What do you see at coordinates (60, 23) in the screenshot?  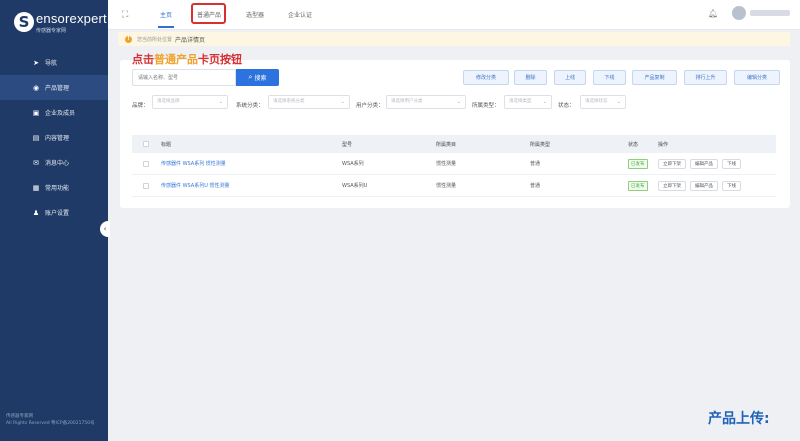 I see `brand-logo: S ensorexpert 传感器专家网` at bounding box center [60, 23].